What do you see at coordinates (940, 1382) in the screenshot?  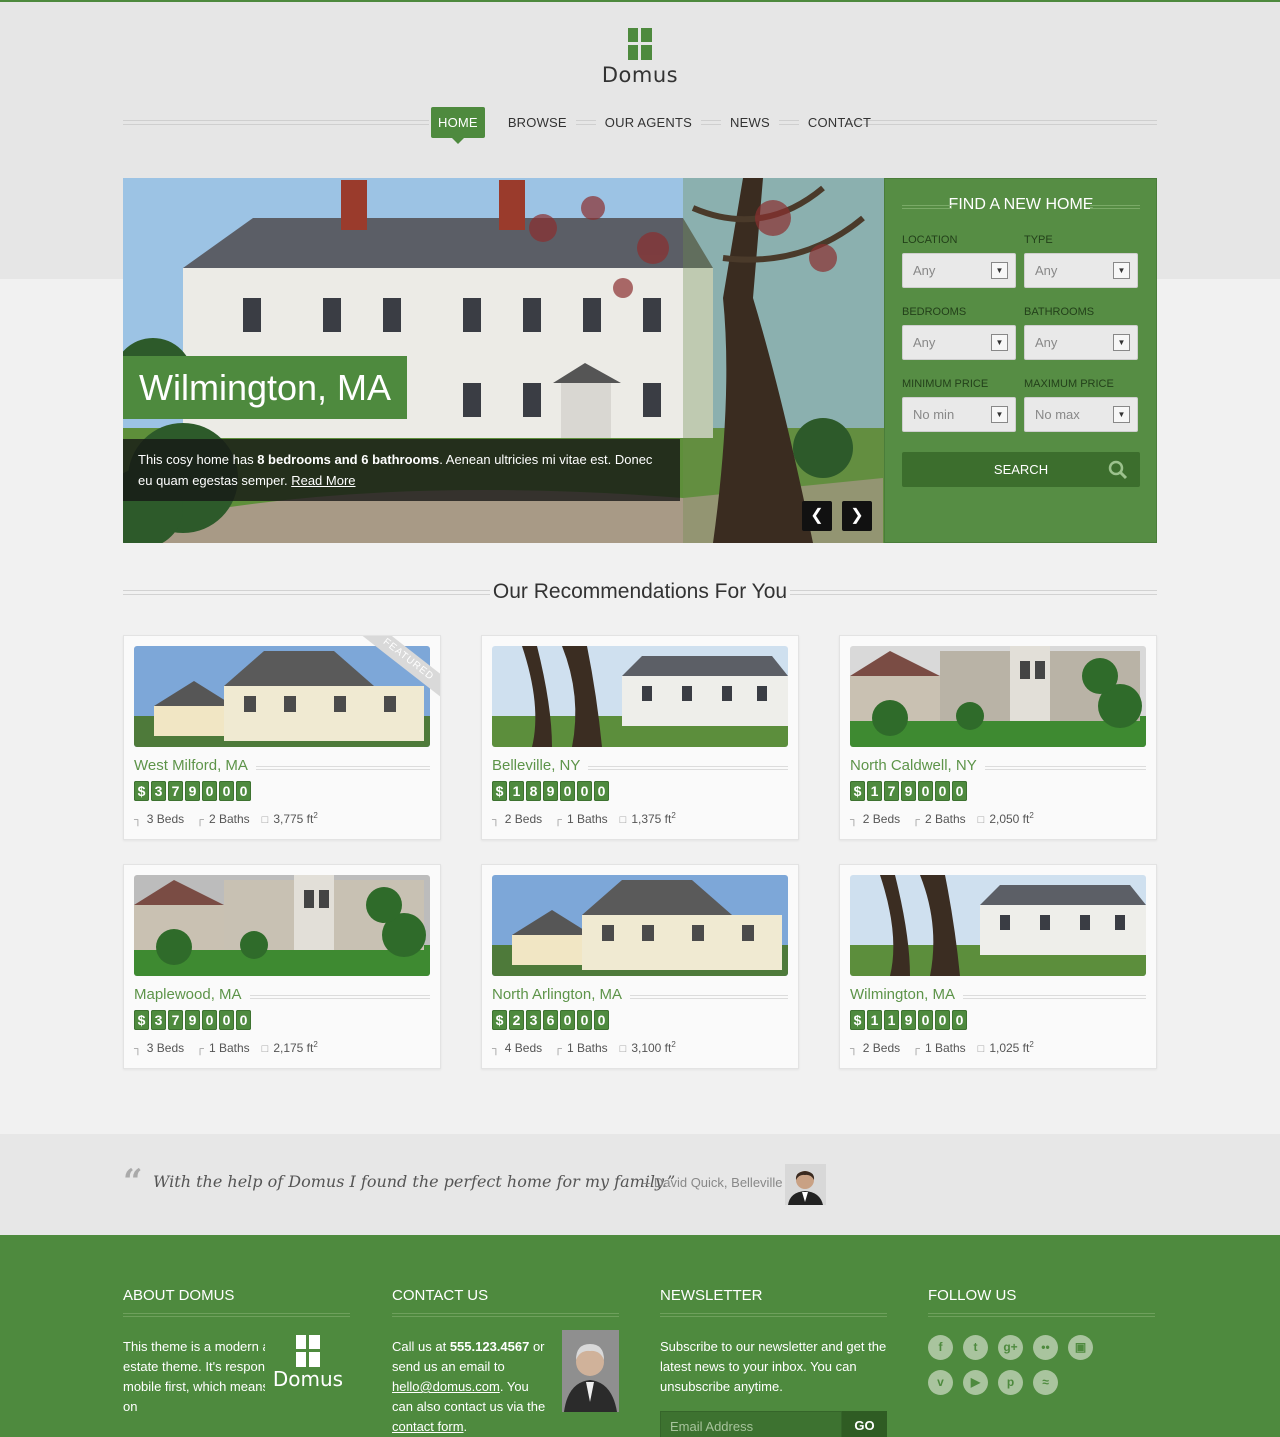 I see `vimeo-icon: v` at bounding box center [940, 1382].